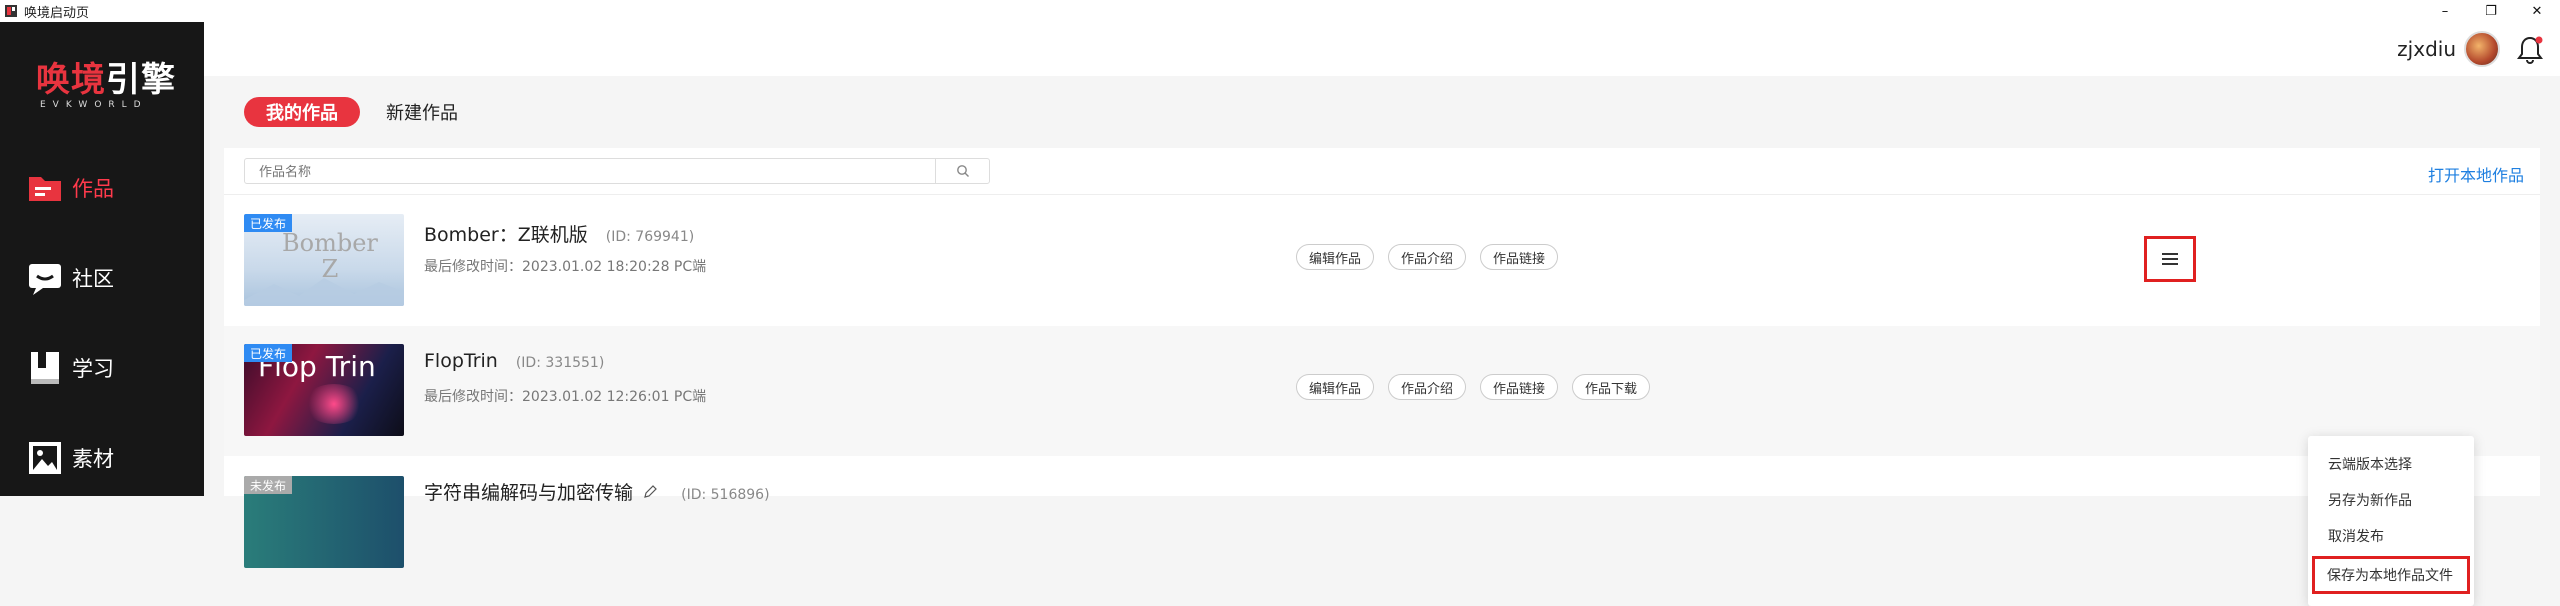 The height and width of the screenshot is (606, 2560). I want to click on logo-text-a: 唤境, so click(71, 80).